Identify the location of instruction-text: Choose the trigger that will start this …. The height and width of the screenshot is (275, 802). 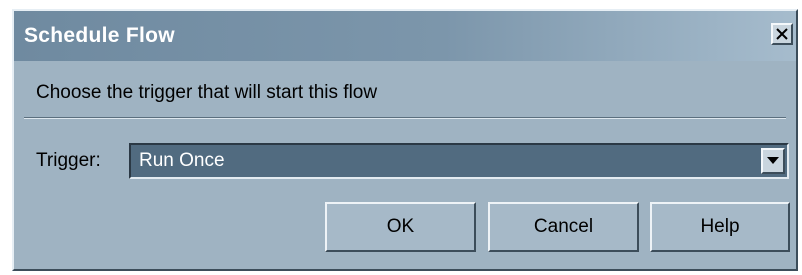
(207, 92).